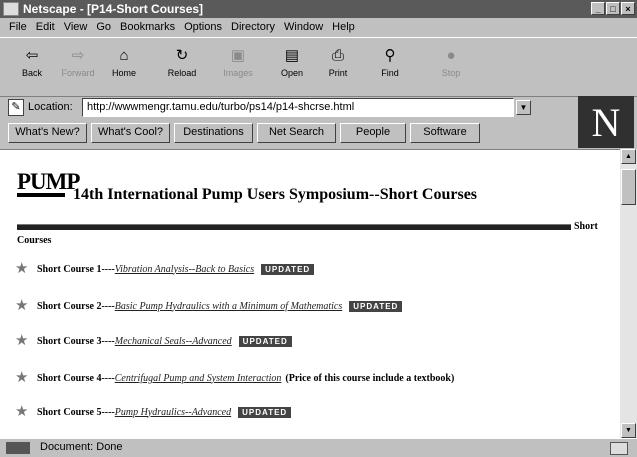  I want to click on whats-new-button: What's New?, so click(47, 133).